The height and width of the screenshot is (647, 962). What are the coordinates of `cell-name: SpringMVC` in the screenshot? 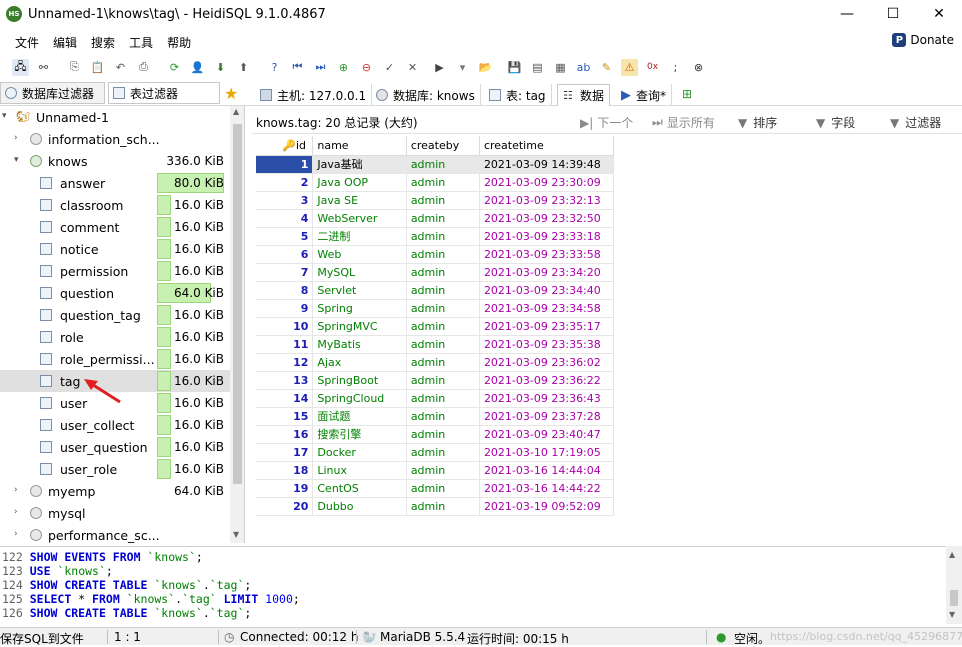 It's located at (359, 326).